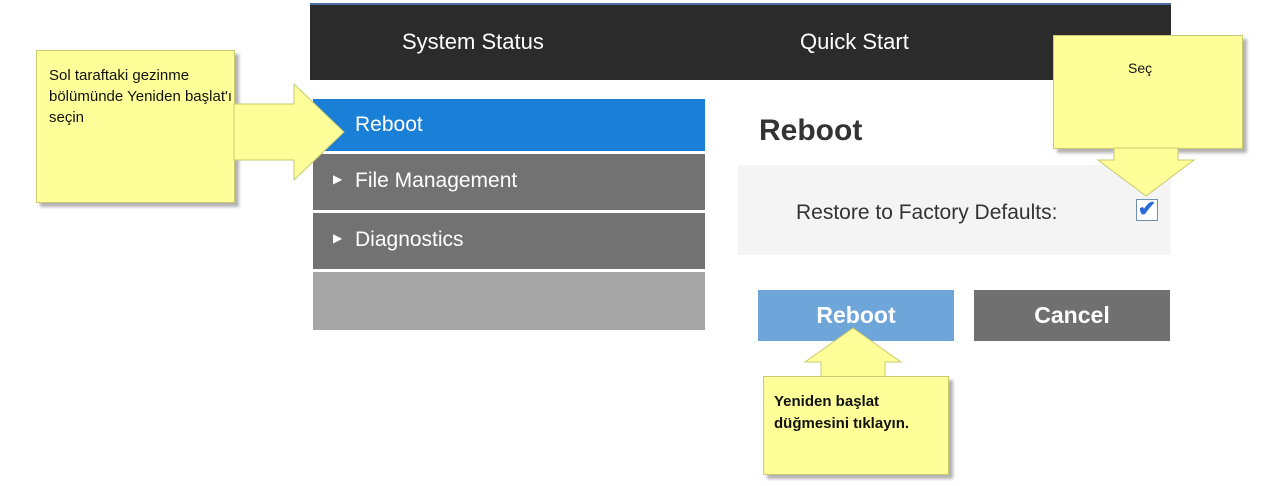  Describe the element at coordinates (927, 212) in the screenshot. I see `restore-defaults-label: Restore to Factory Defaults:` at that location.